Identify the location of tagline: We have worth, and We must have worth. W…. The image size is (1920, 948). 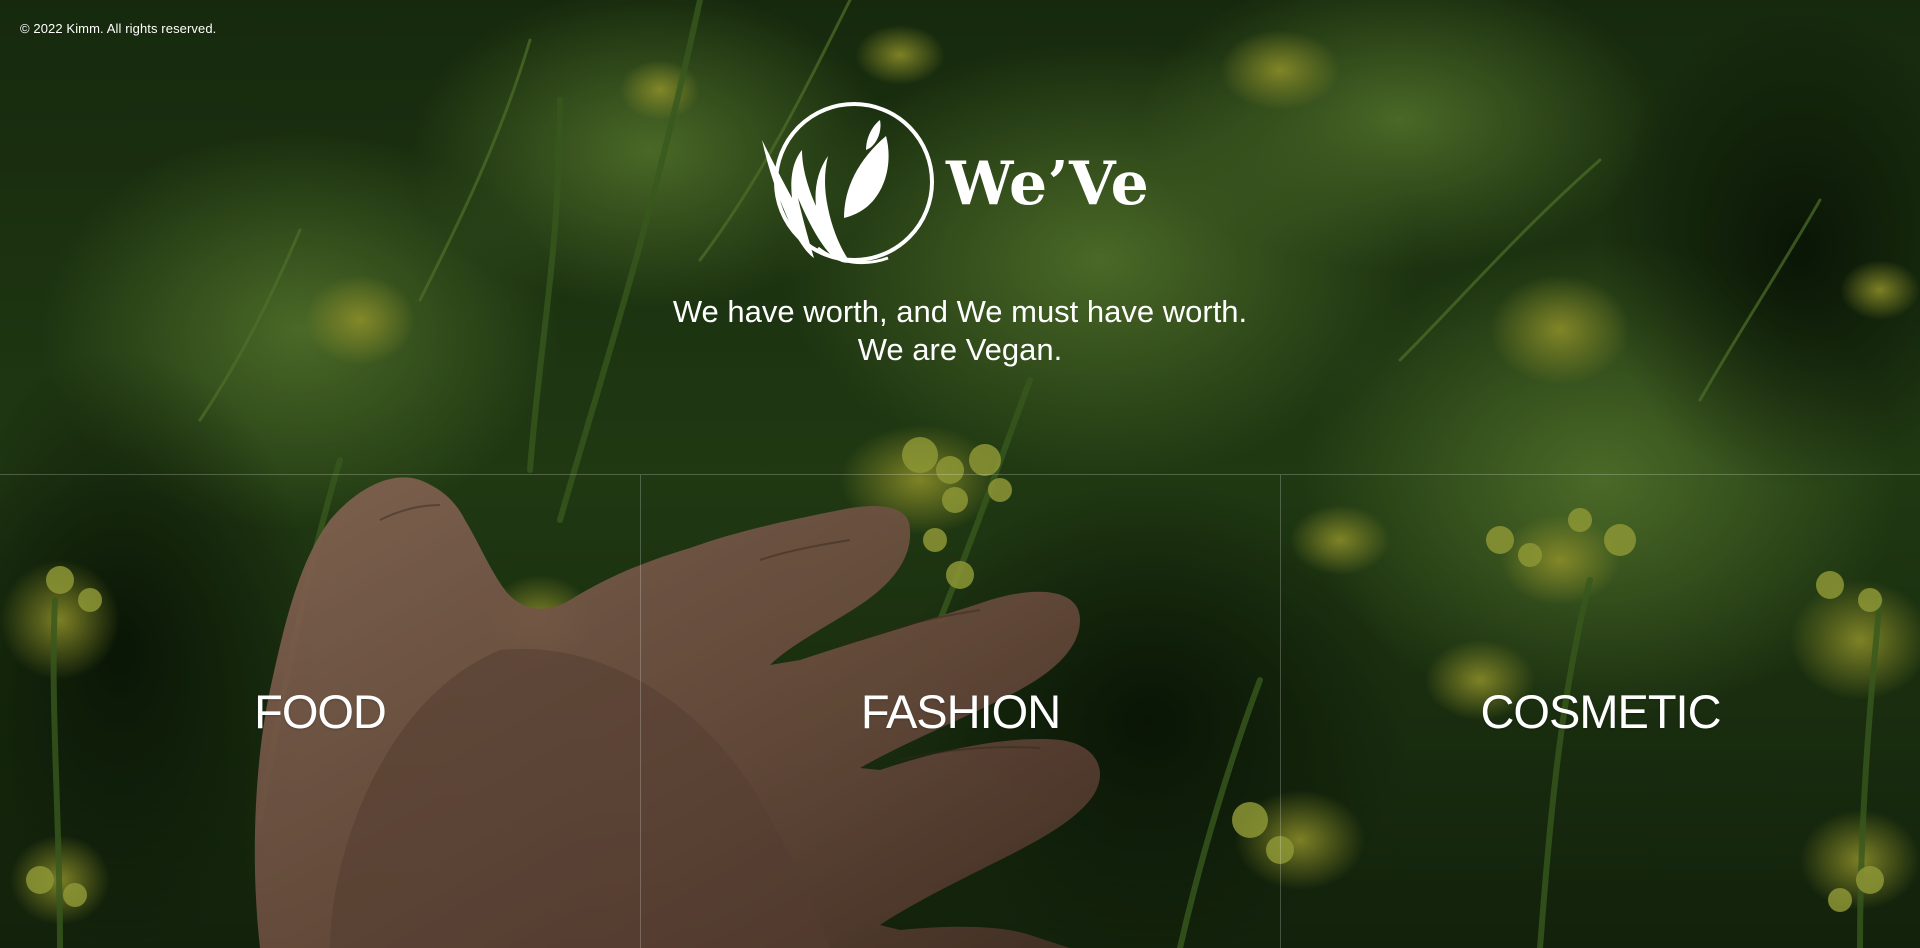
(960, 331).